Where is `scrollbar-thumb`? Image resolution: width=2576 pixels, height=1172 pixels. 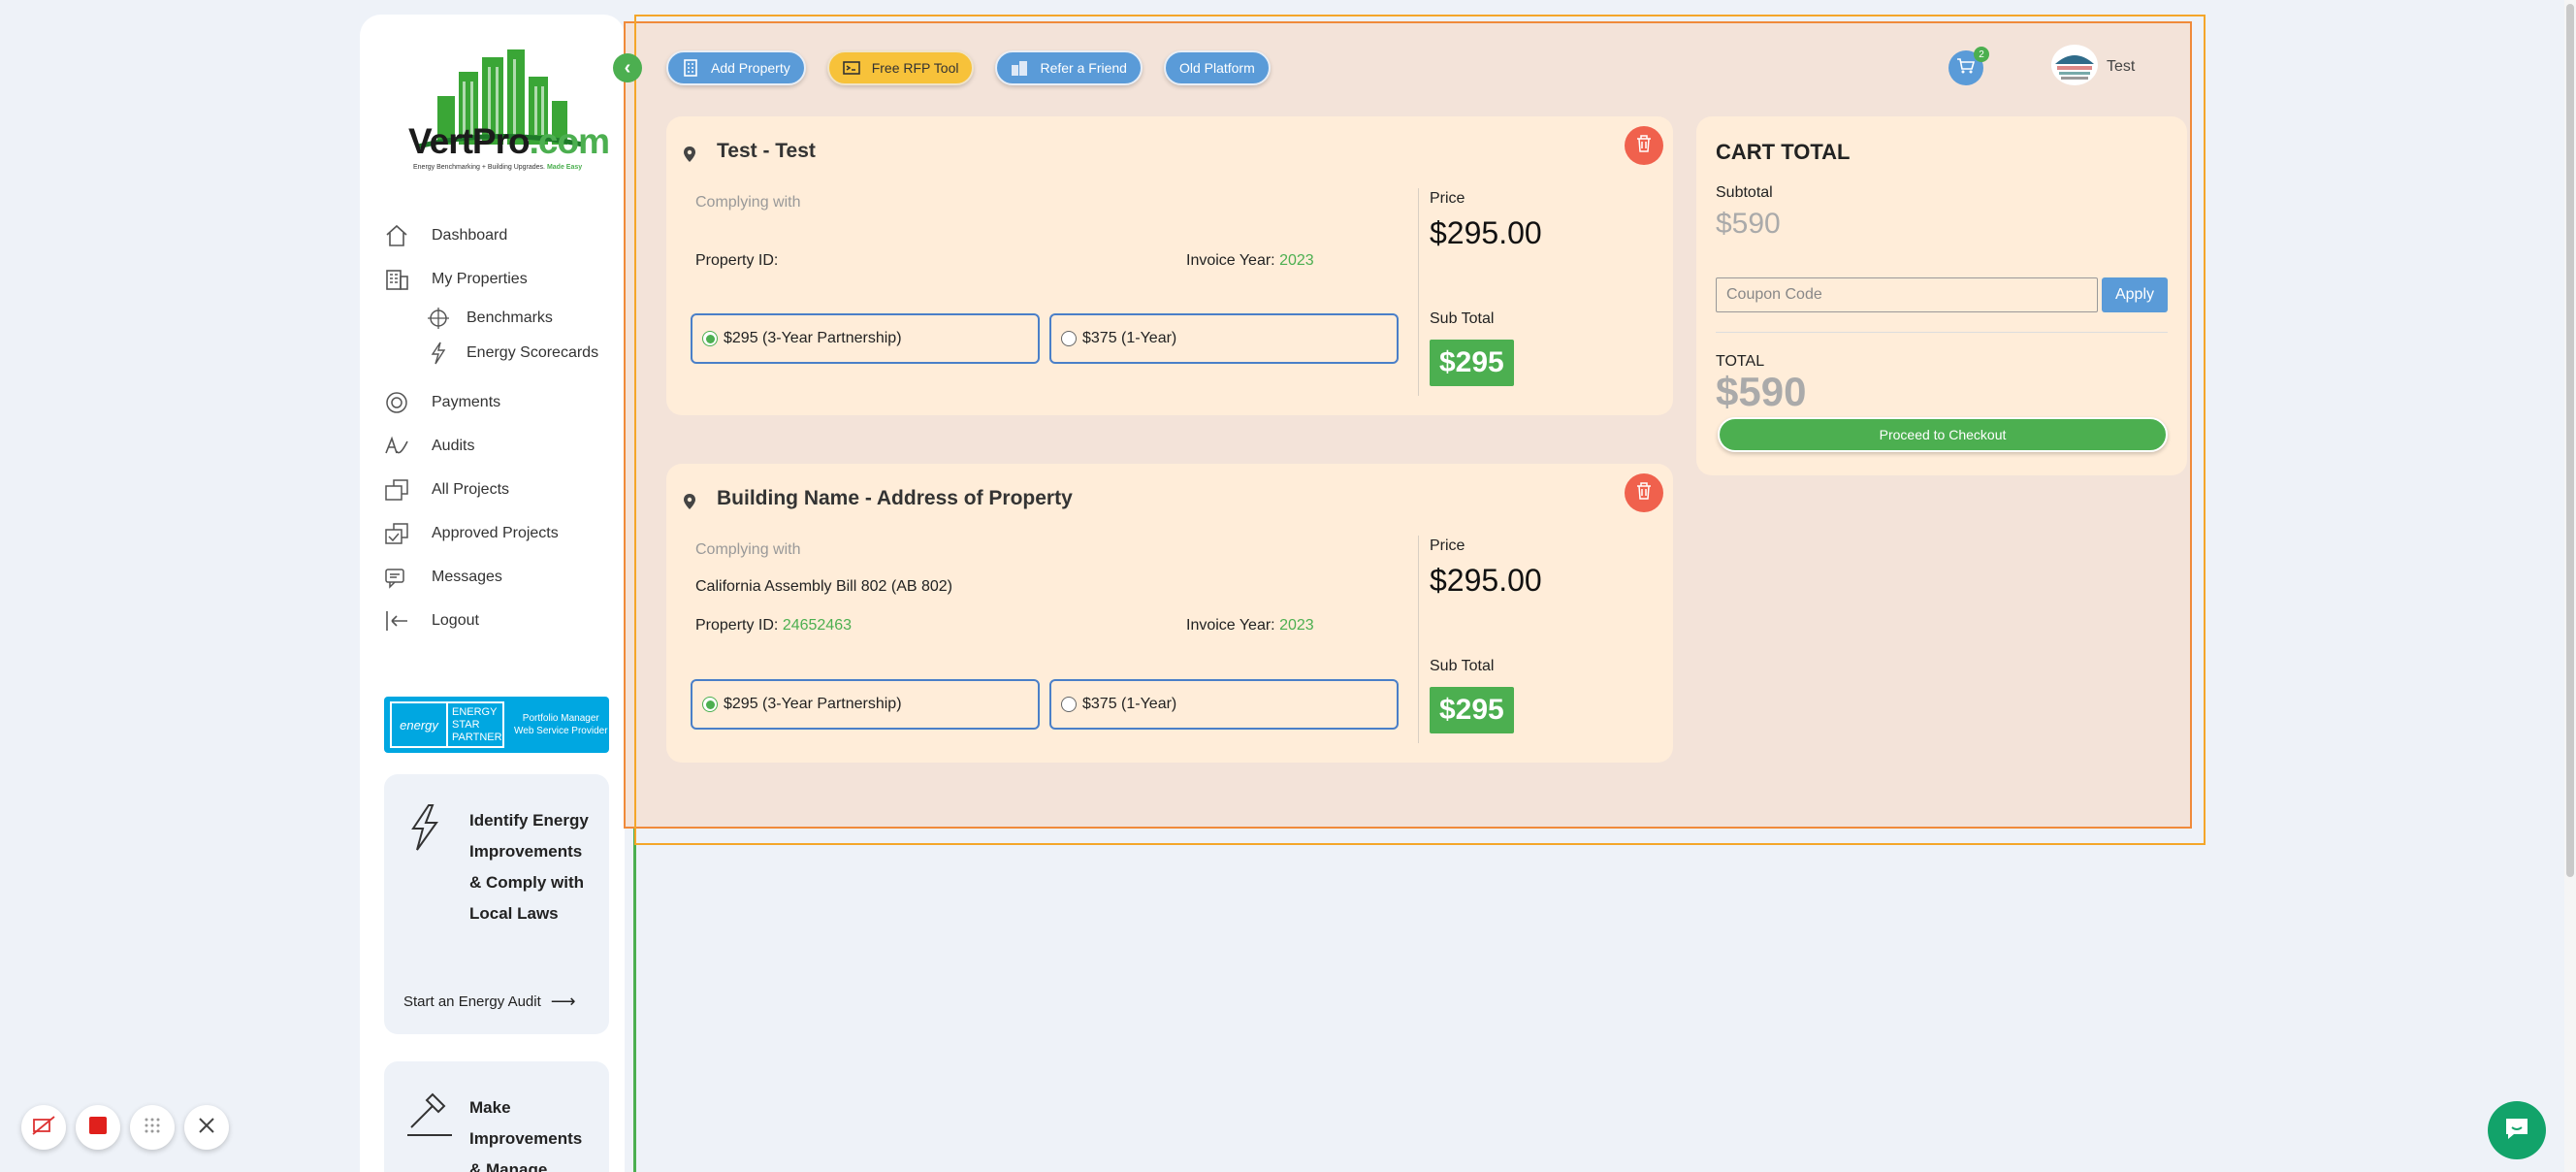 scrollbar-thumb is located at coordinates (2570, 440).